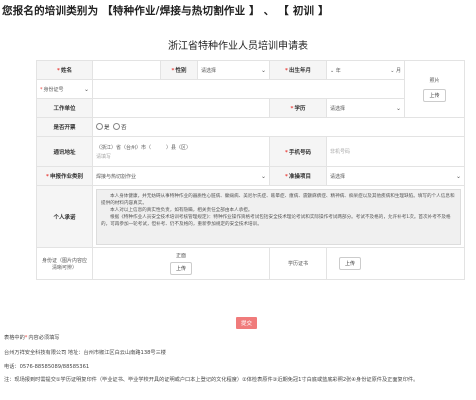  I want to click on ticket-no-radio: 否, so click(120, 127).